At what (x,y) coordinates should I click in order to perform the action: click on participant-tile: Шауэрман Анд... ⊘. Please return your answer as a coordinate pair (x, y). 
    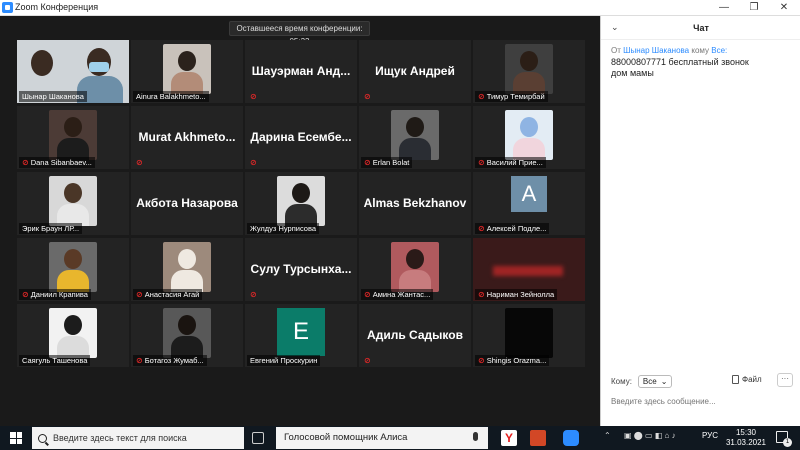
    Looking at the image, I should click on (301, 71).